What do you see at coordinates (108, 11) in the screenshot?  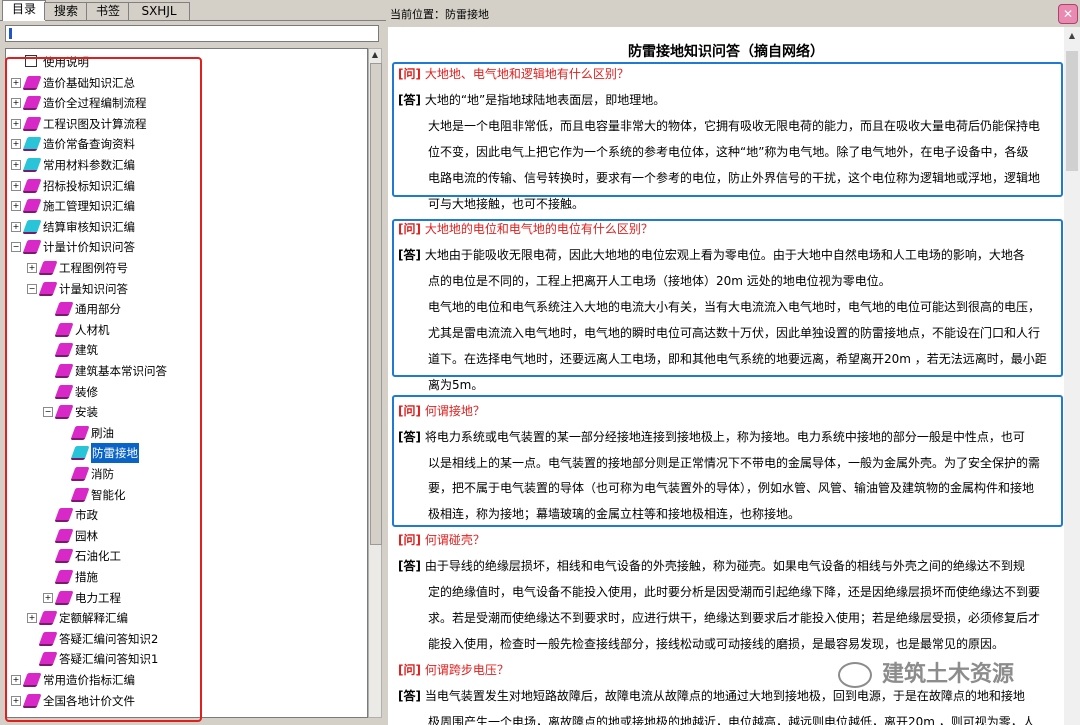 I see `tab-bookmarks: 书签` at bounding box center [108, 11].